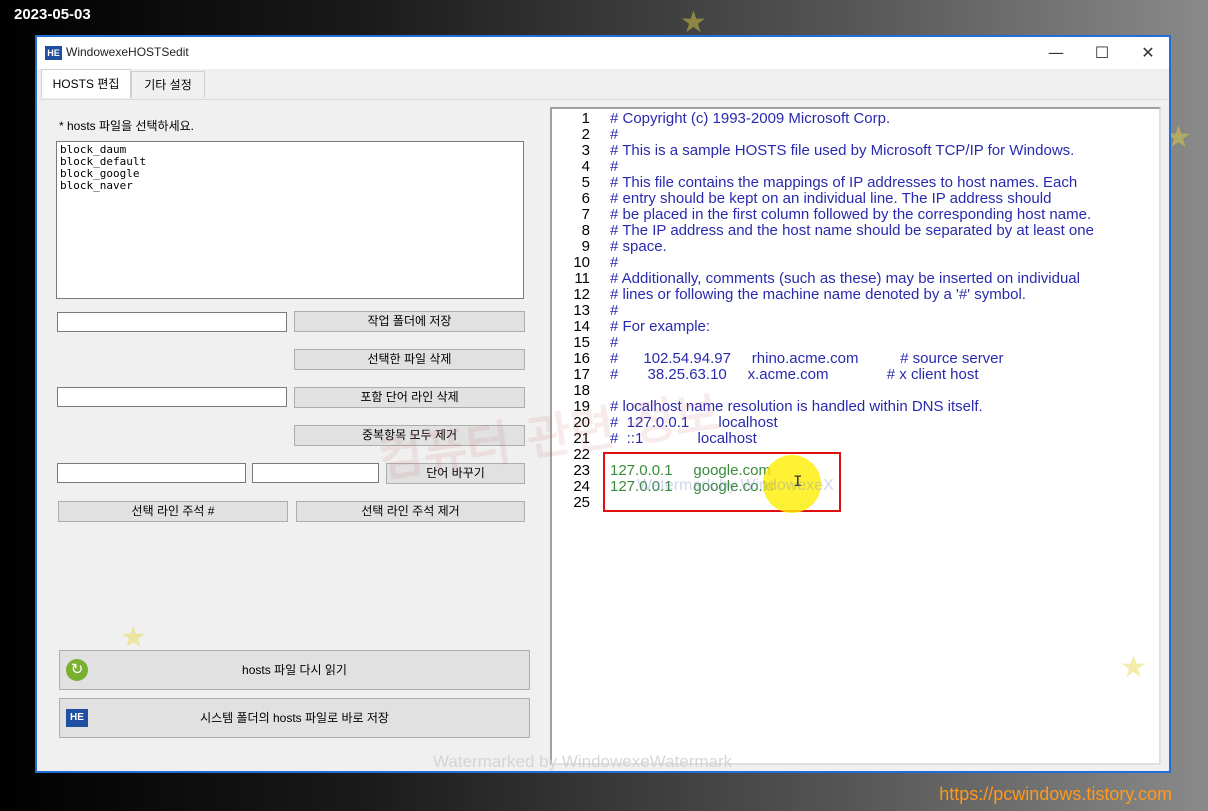  Describe the element at coordinates (77, 670) in the screenshot. I see `reload-icon: ↻` at that location.